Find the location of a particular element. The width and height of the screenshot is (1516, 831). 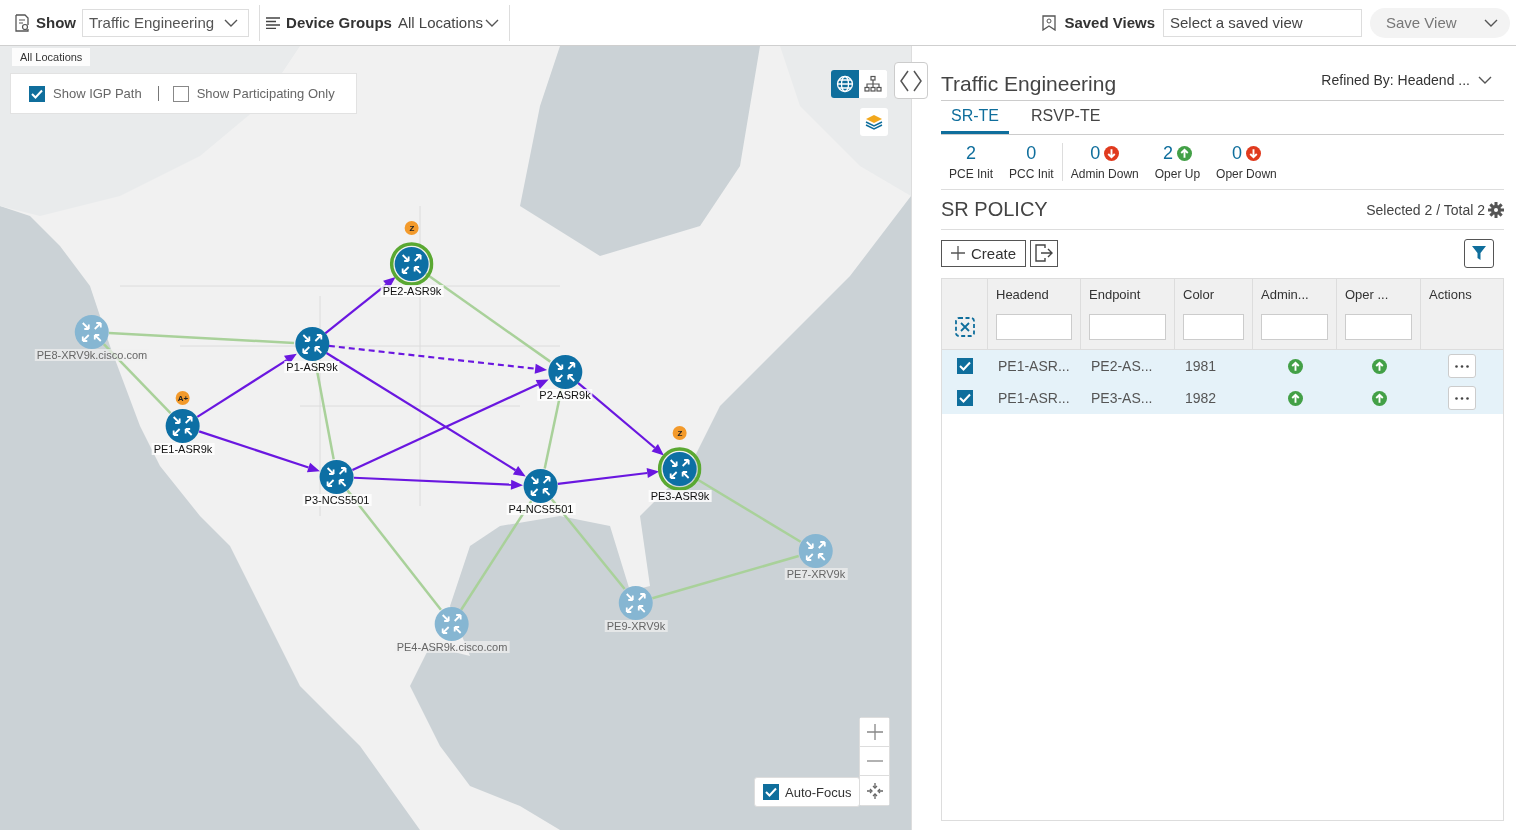

column-header: Headend is located at coordinates (1034, 294).